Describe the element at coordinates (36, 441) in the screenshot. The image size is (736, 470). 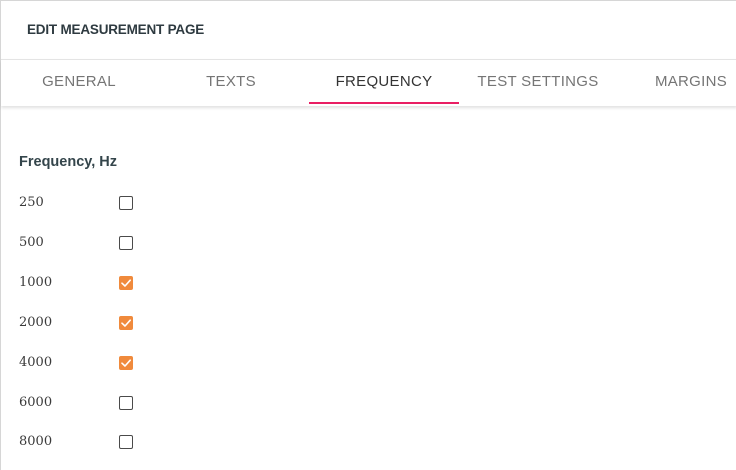
I see `frequency-label: 8000` at that location.